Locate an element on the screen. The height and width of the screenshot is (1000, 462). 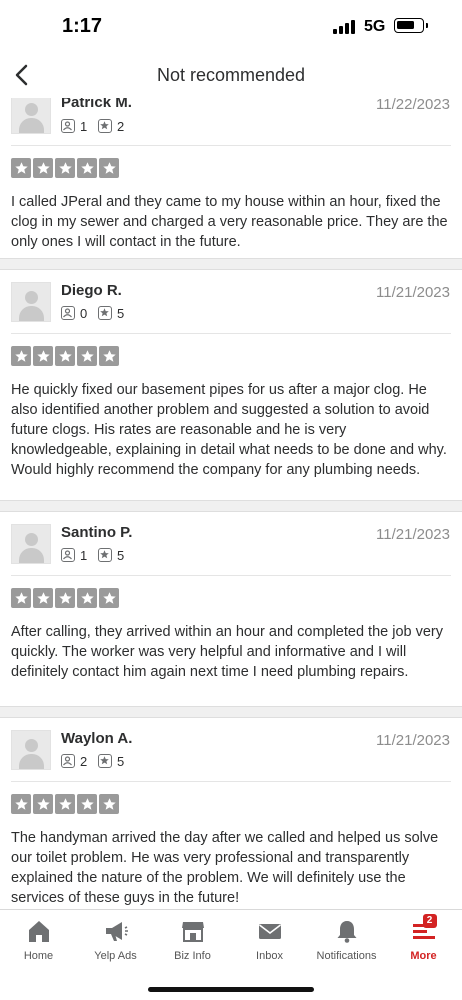
signal-icon is located at coordinates (345, 27).